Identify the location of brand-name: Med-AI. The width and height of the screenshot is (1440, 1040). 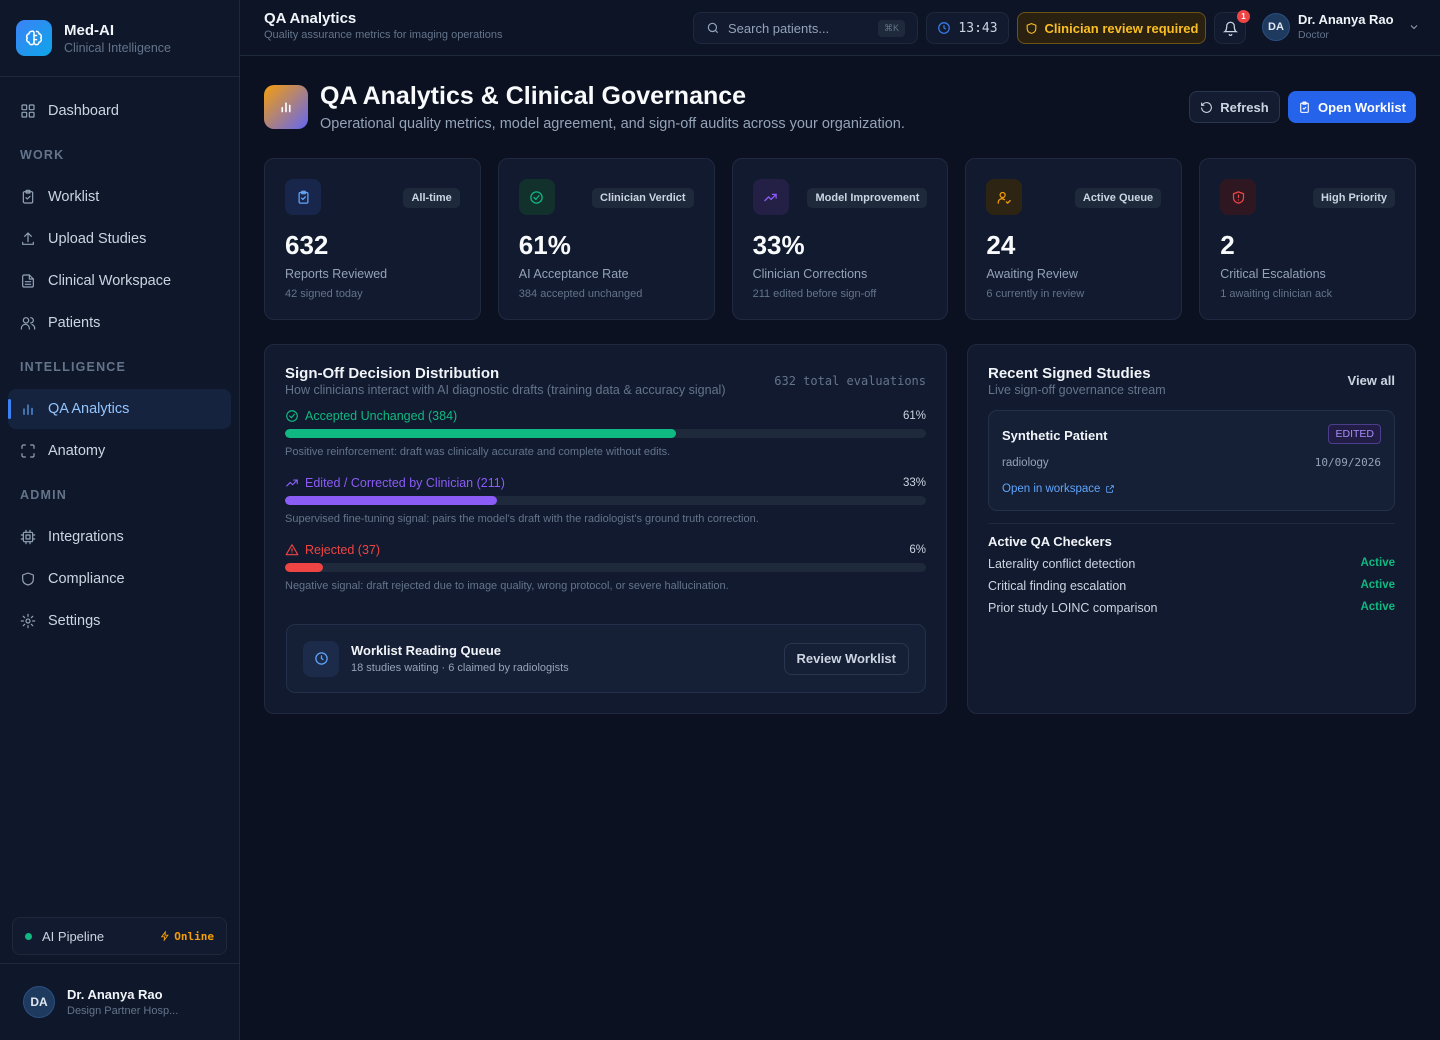
(89, 30).